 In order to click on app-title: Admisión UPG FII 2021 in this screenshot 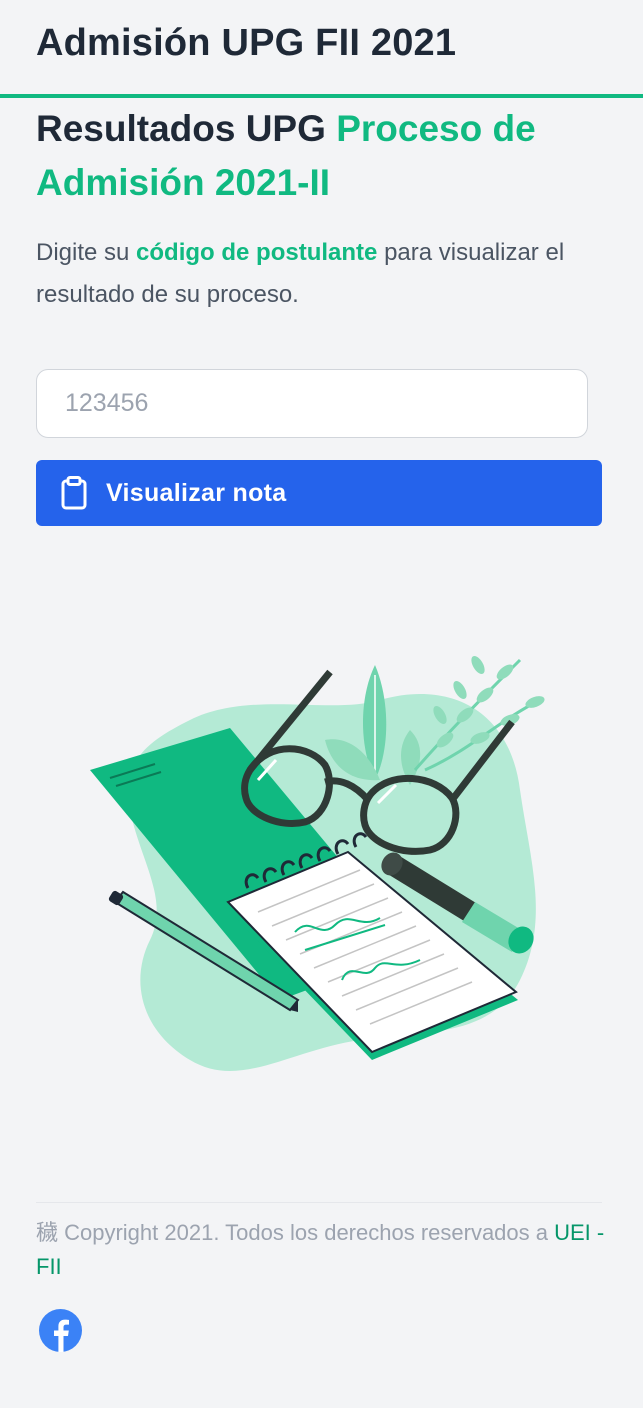, I will do `click(246, 43)`.